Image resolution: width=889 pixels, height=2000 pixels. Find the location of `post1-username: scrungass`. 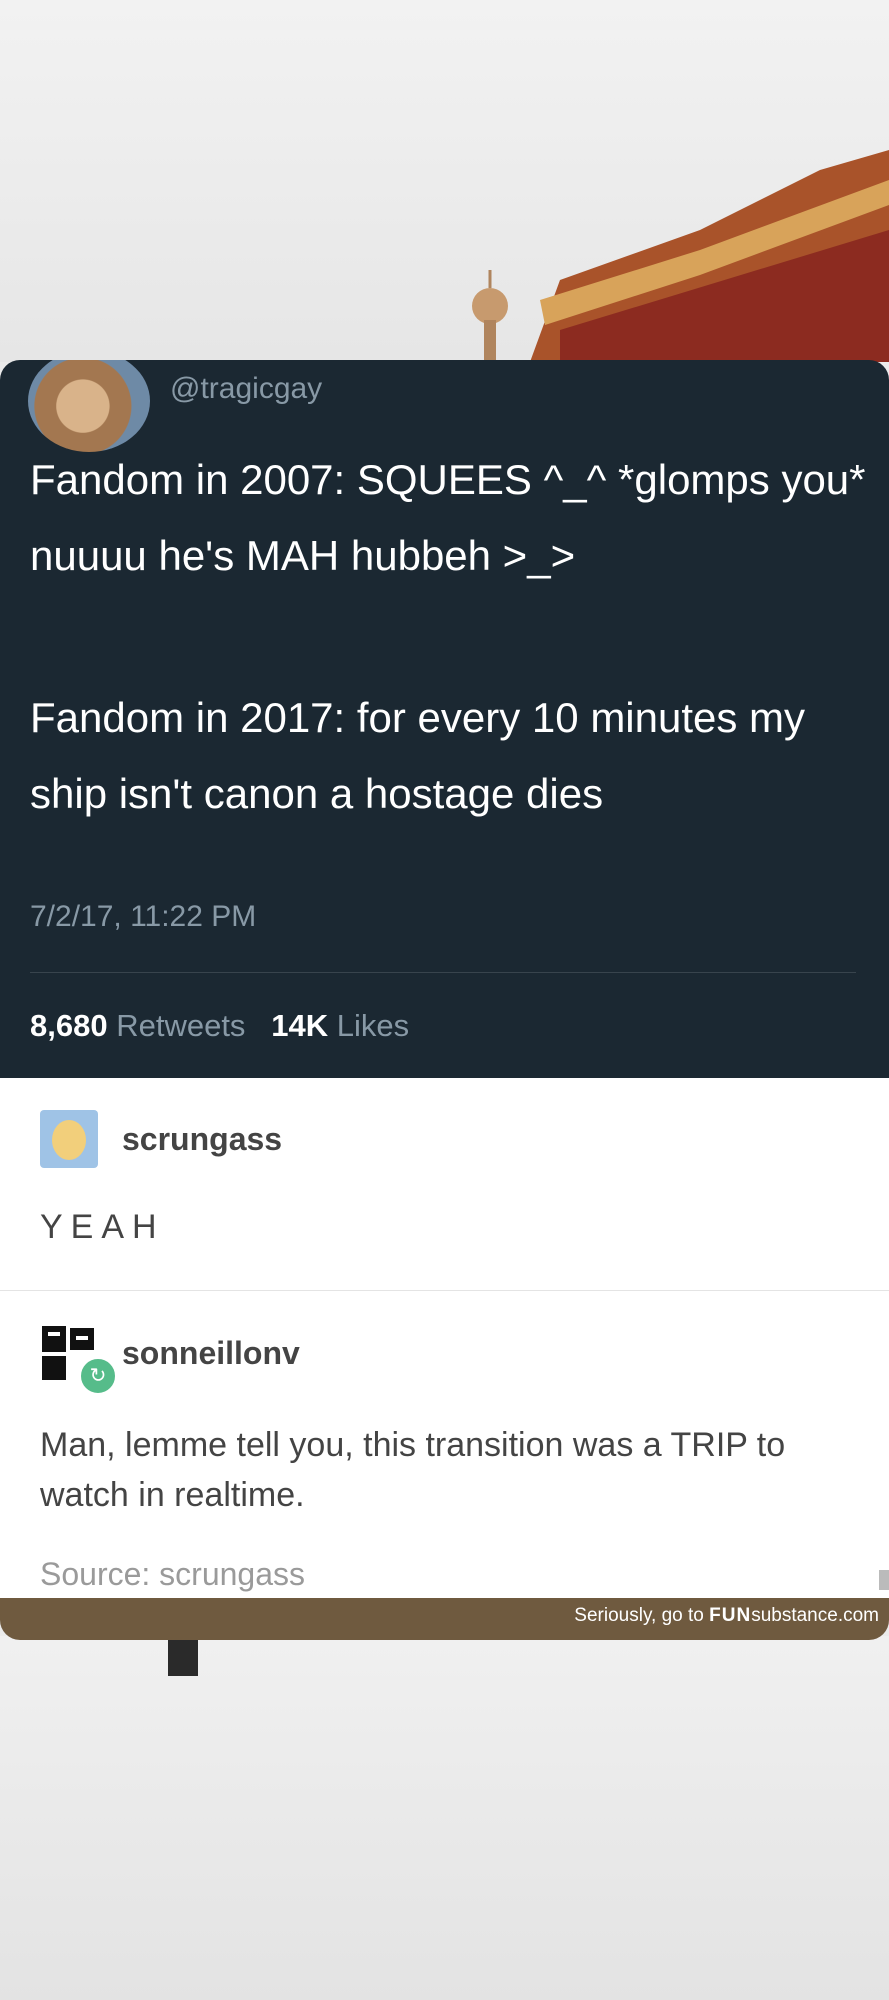

post1-username: scrungass is located at coordinates (202, 1139).